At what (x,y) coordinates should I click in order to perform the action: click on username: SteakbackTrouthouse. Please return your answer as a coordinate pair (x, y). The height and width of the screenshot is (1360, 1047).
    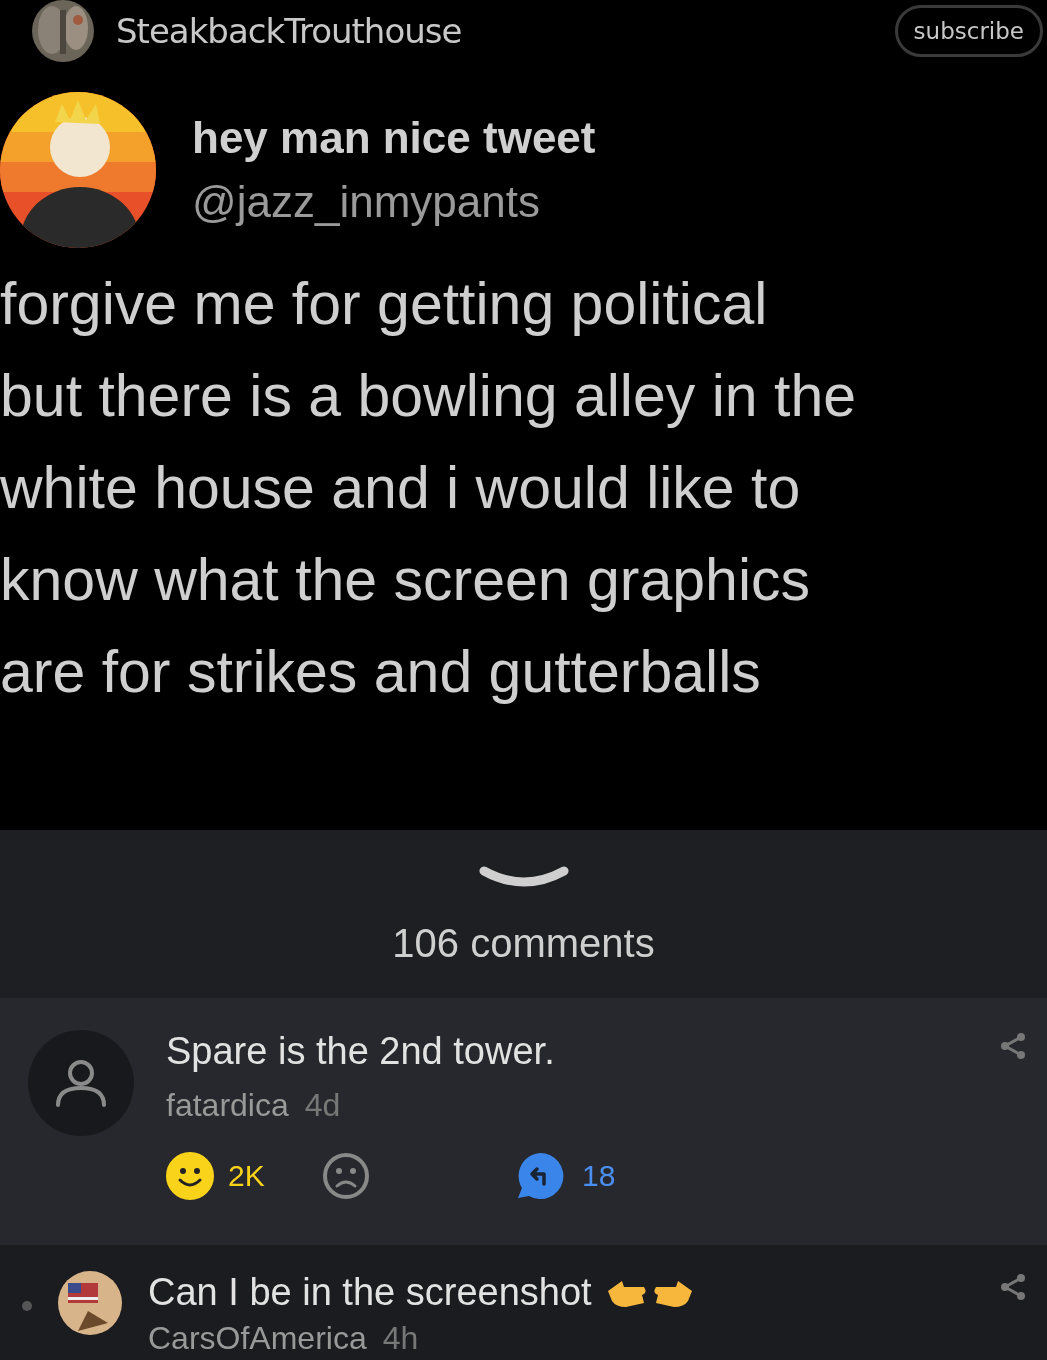
    Looking at the image, I should click on (494, 31).